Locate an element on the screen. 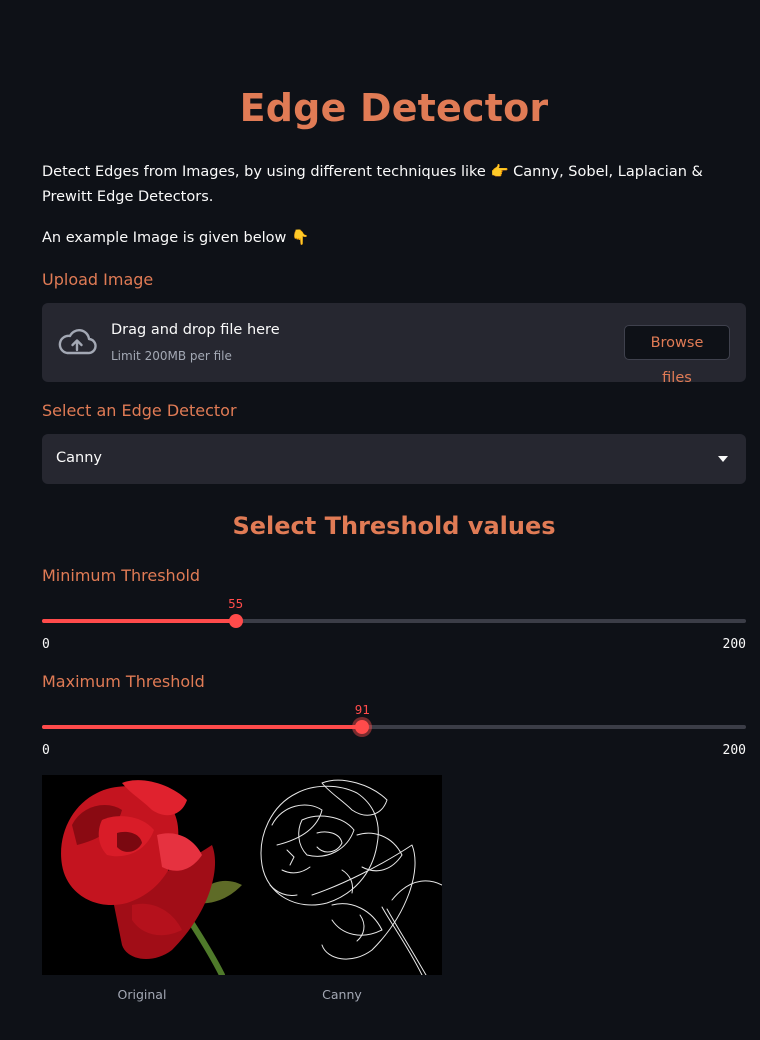 This screenshot has height=1040, width=760. cloud-upload-icon is located at coordinates (77, 342).